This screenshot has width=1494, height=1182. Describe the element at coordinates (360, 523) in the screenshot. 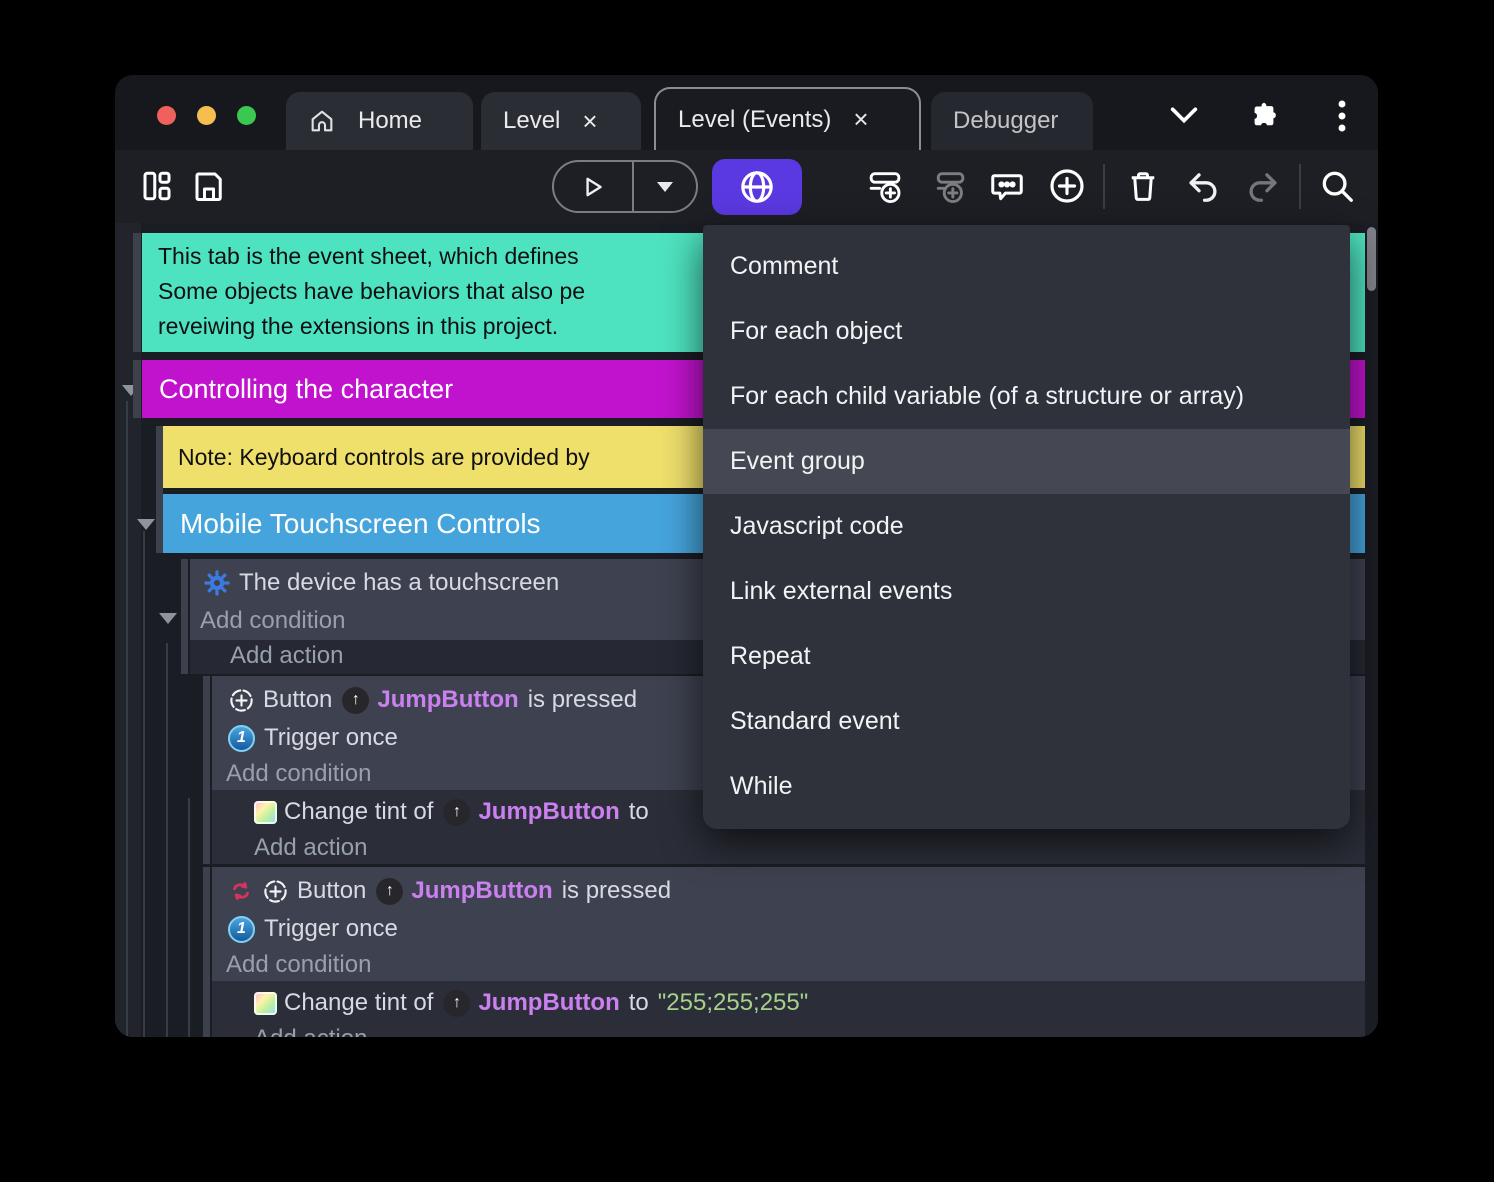

I see `group-title: Mobile Touchscreen Controls` at that location.